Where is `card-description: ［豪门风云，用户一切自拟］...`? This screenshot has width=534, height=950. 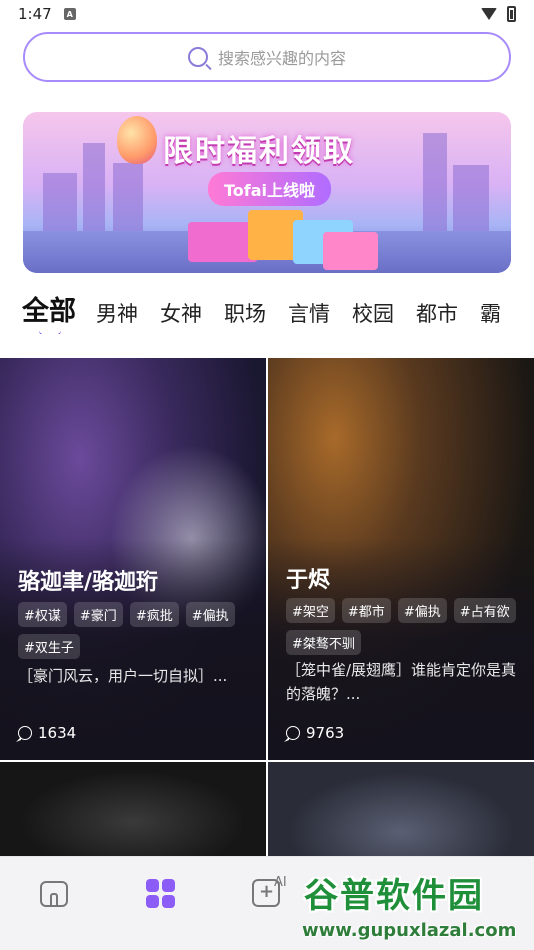 card-description: ［豪门风云，用户一切自拟］... is located at coordinates (123, 676).